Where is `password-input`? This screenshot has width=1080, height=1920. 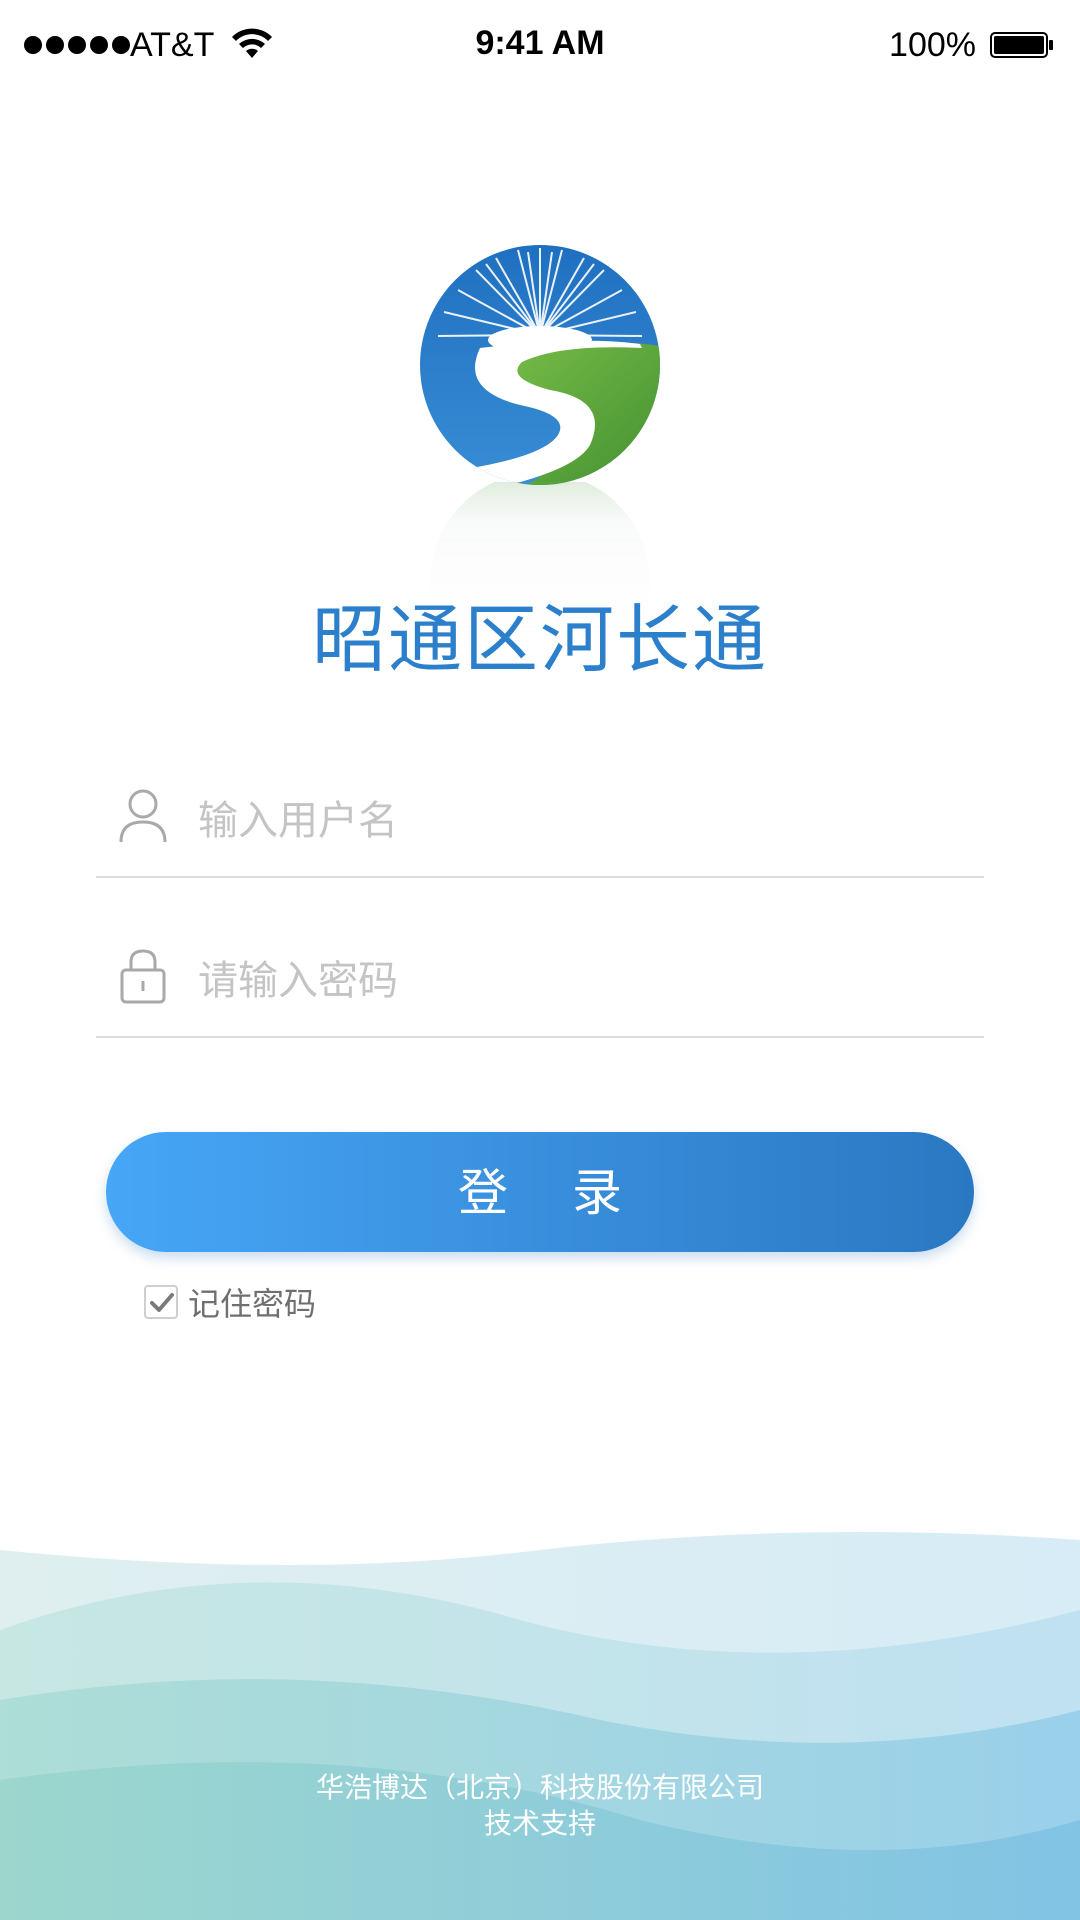
password-input is located at coordinates (578, 981).